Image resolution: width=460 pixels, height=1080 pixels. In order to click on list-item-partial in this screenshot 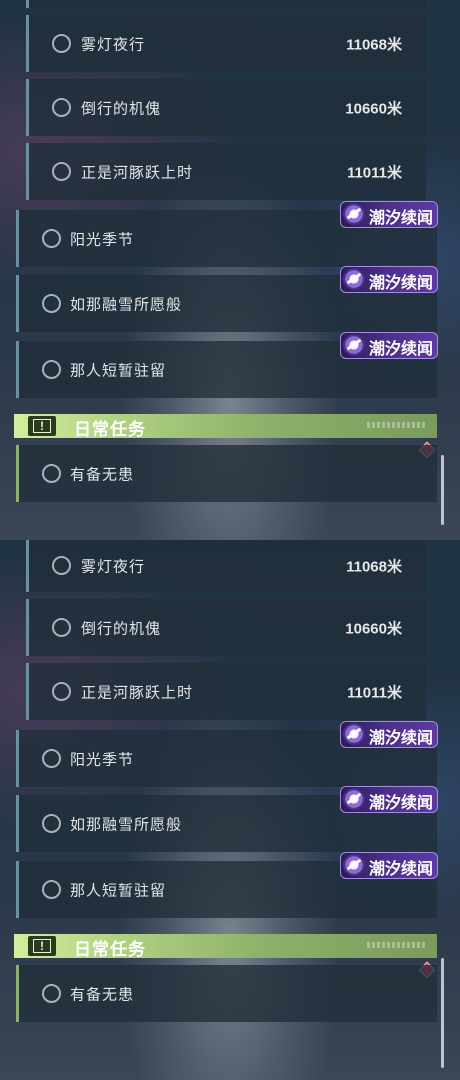, I will do `click(226, 4)`.